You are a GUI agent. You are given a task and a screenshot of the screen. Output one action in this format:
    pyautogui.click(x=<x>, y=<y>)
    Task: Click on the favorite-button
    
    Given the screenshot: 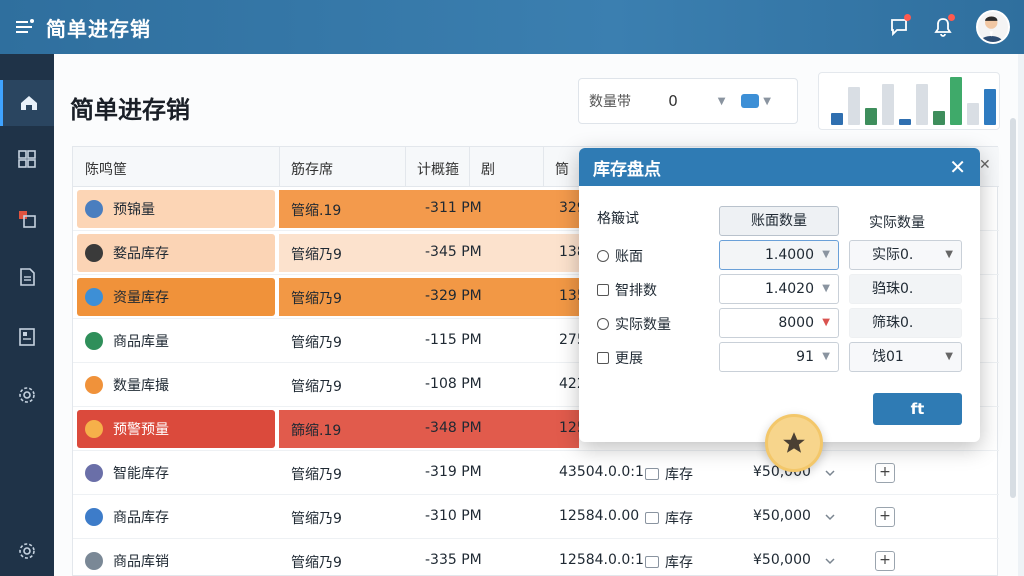 What is the action you would take?
    pyautogui.click(x=794, y=443)
    